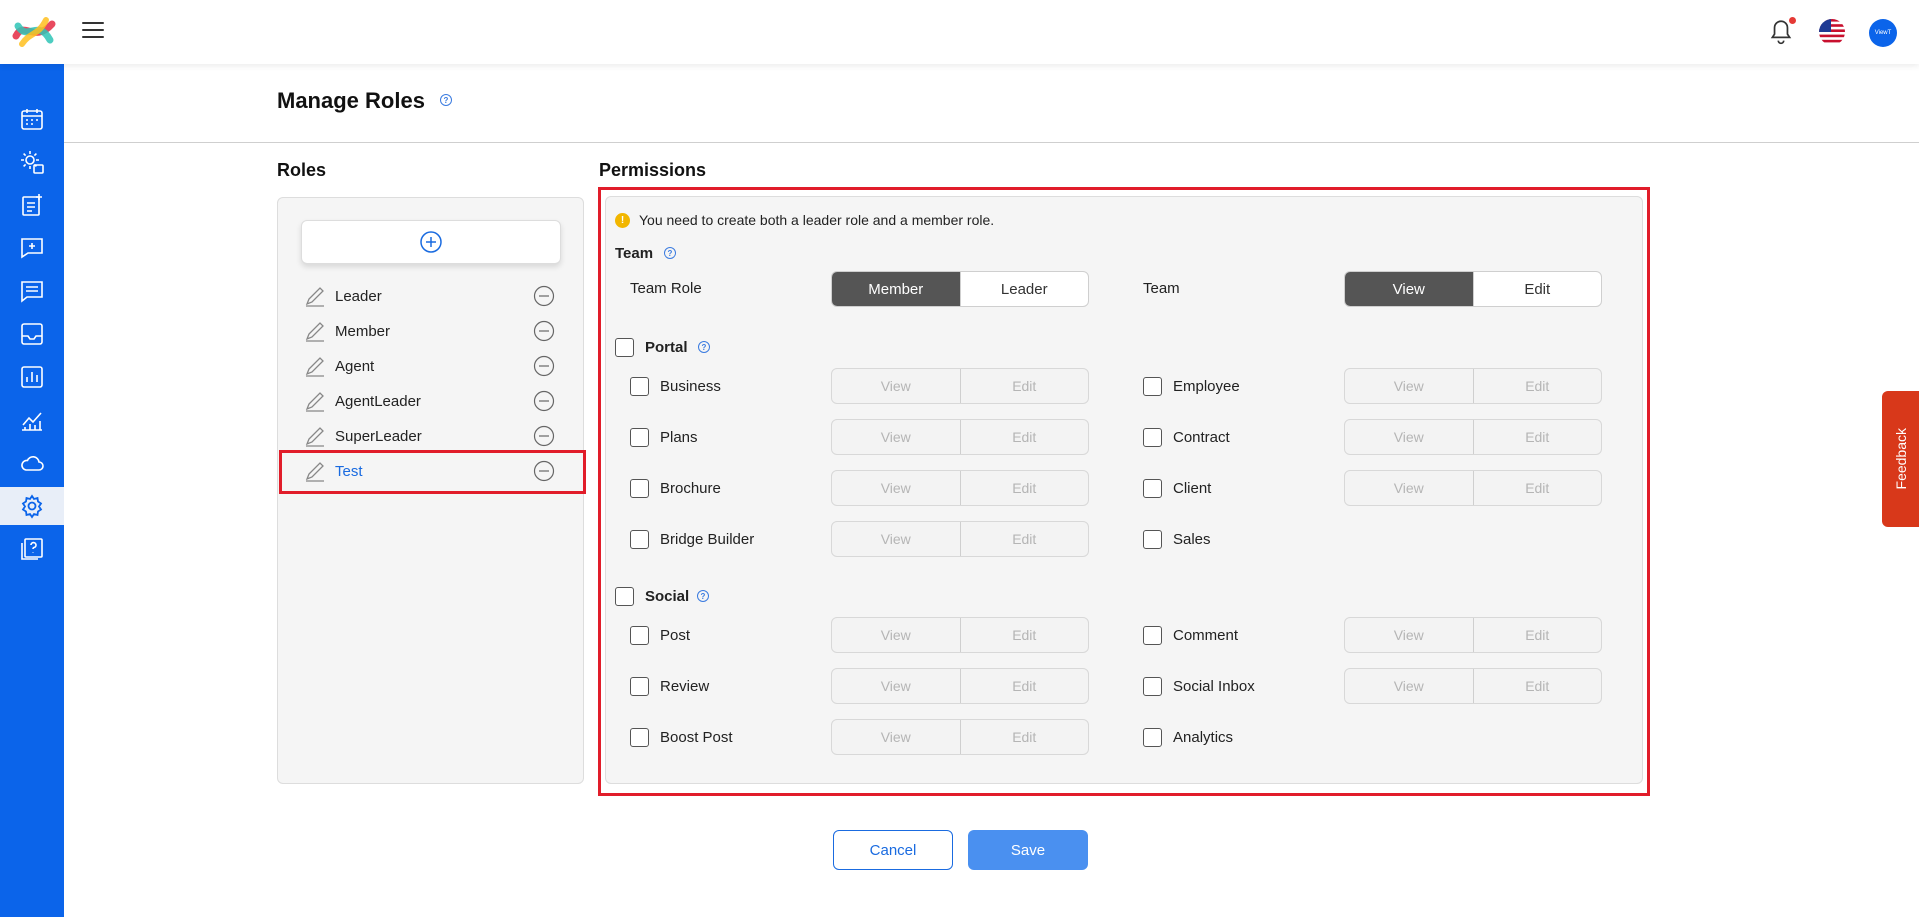 This screenshot has height=917, width=1919. Describe the element at coordinates (624, 596) in the screenshot. I see `social-checkbox` at that location.